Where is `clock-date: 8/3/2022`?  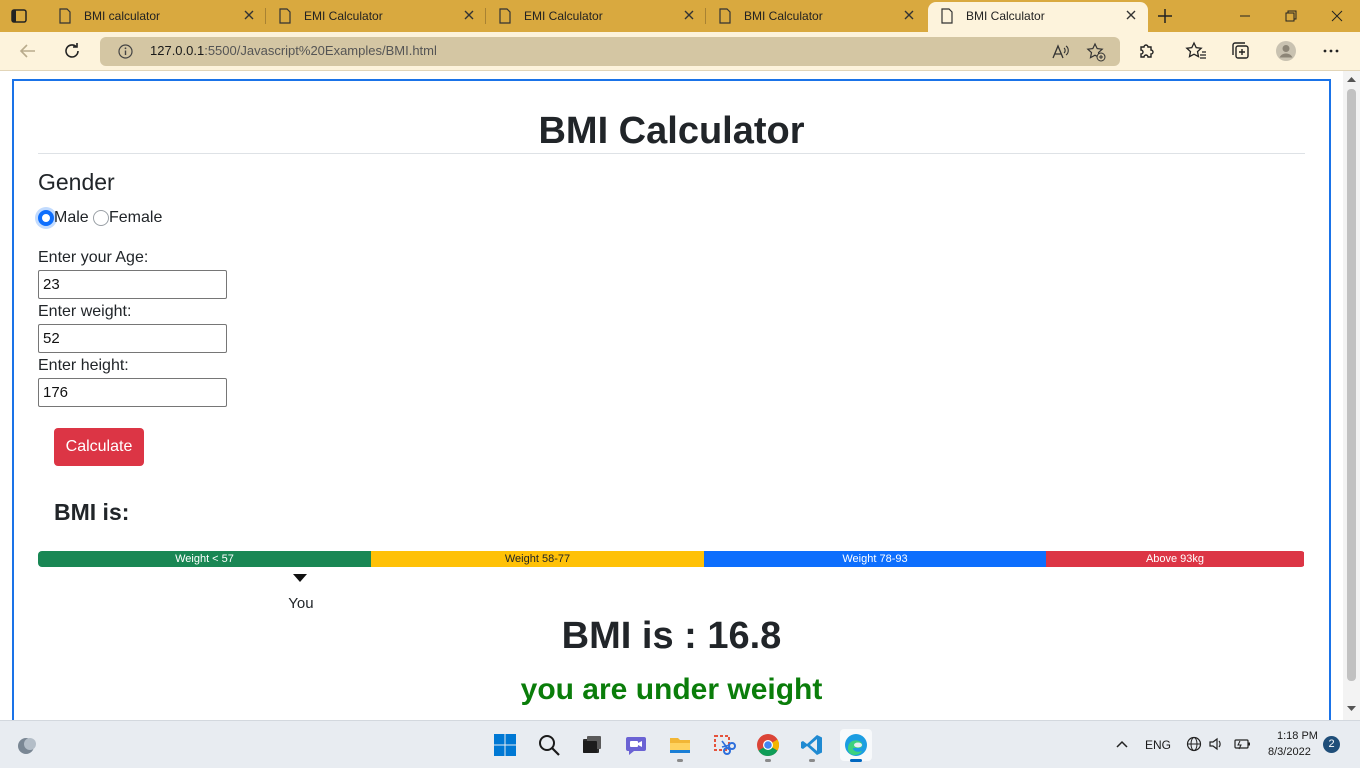 clock-date: 8/3/2022 is located at coordinates (1289, 752).